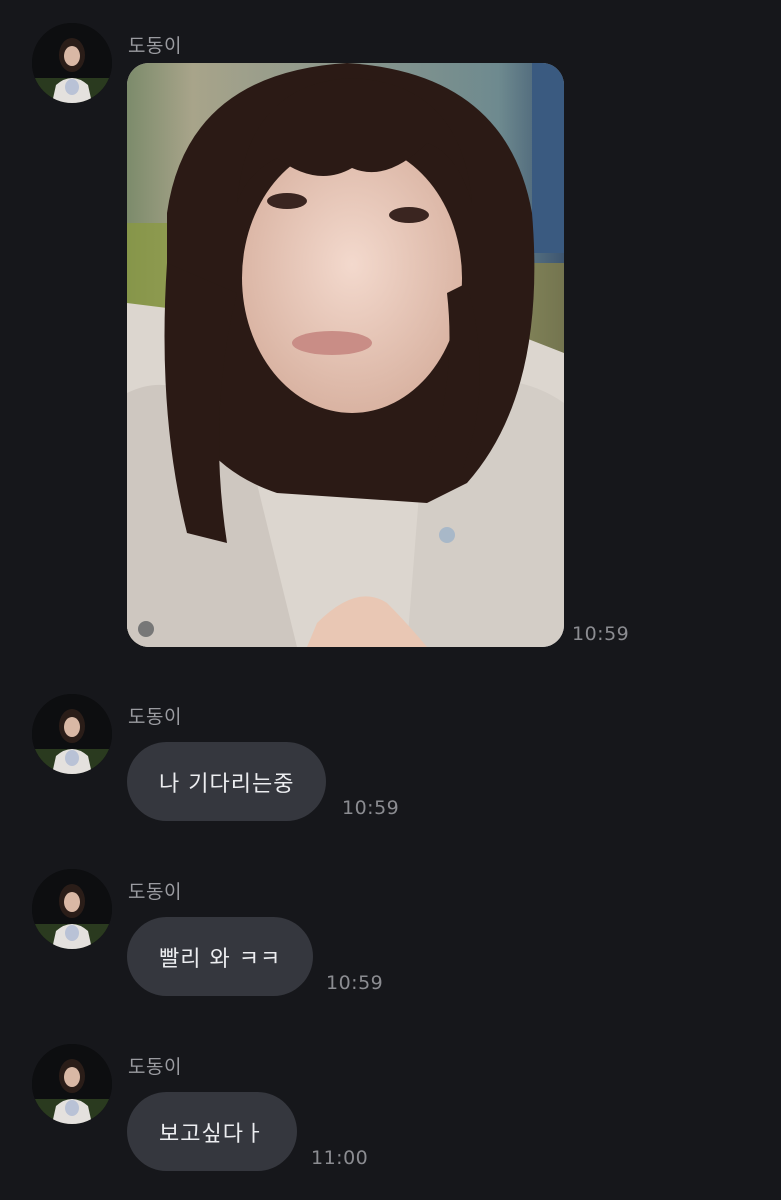 This screenshot has width=781, height=1200. I want to click on message-bubble: 빨리 와 ㅋㅋ, so click(220, 956).